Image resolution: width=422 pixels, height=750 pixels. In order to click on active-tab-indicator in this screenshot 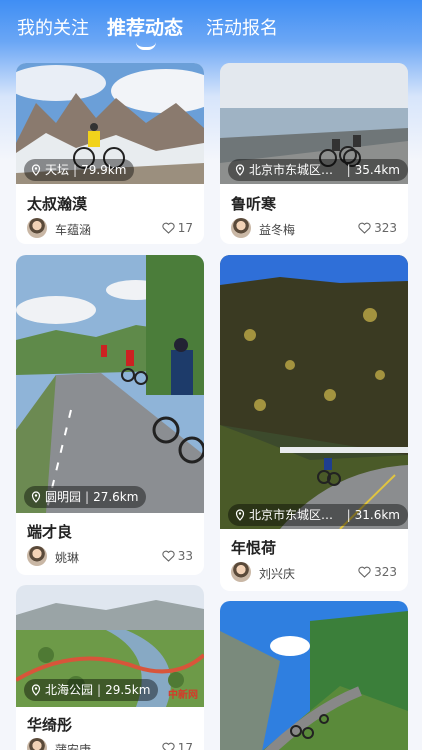, I will do `click(146, 46)`.